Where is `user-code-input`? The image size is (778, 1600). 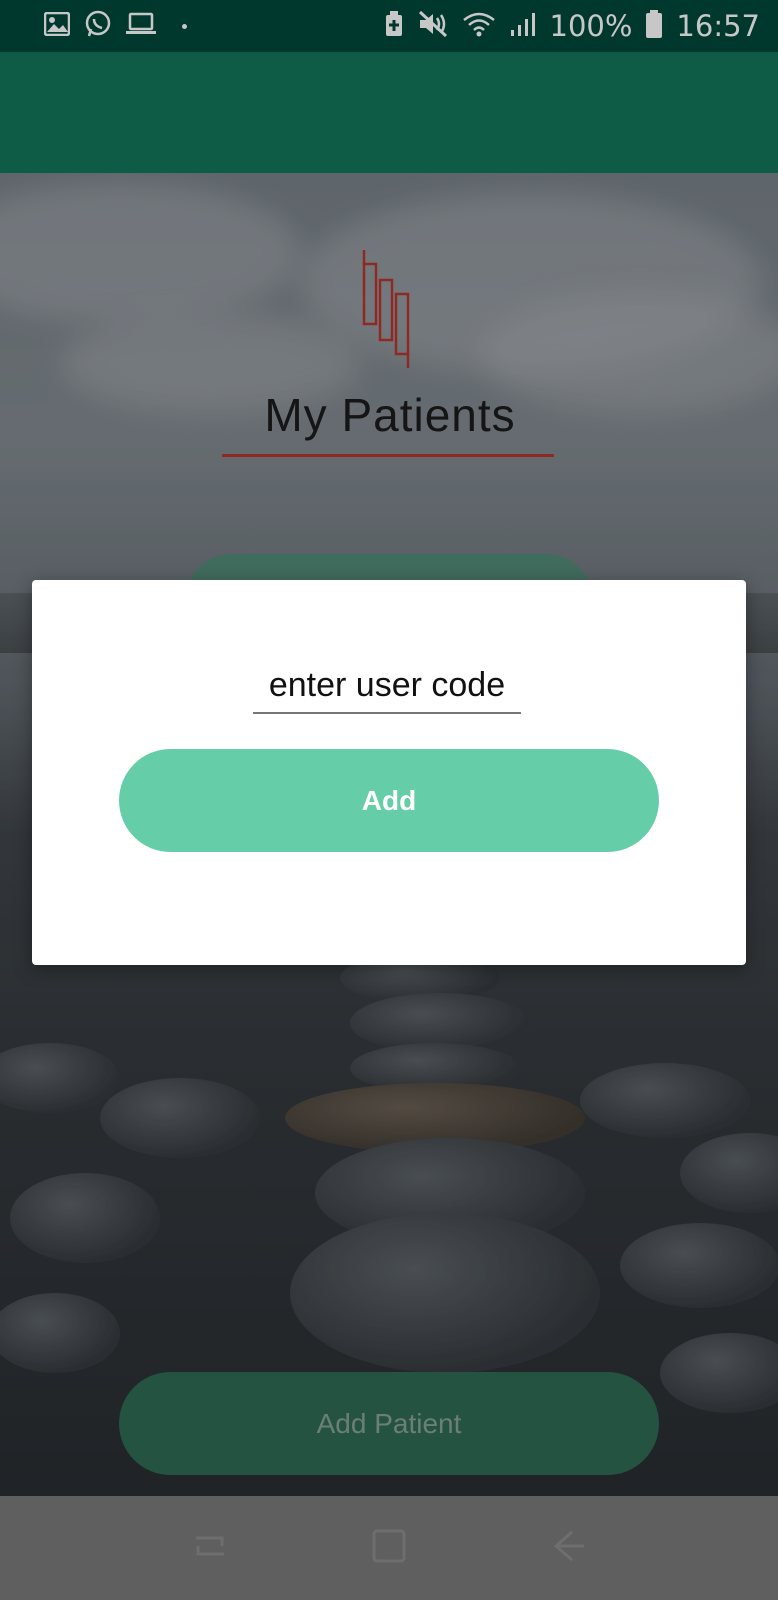 user-code-input is located at coordinates (387, 686).